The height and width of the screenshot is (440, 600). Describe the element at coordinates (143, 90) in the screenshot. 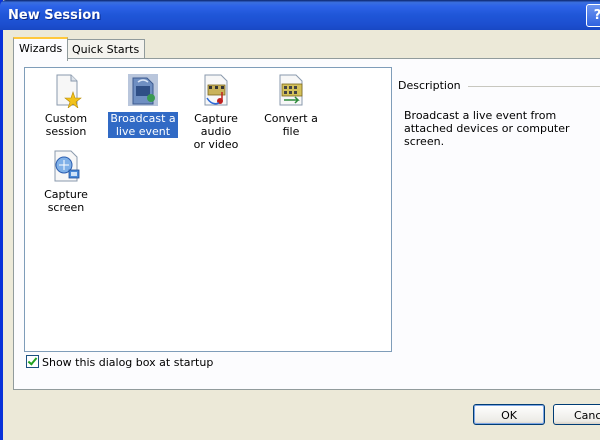

I see `broadcast-icon` at that location.